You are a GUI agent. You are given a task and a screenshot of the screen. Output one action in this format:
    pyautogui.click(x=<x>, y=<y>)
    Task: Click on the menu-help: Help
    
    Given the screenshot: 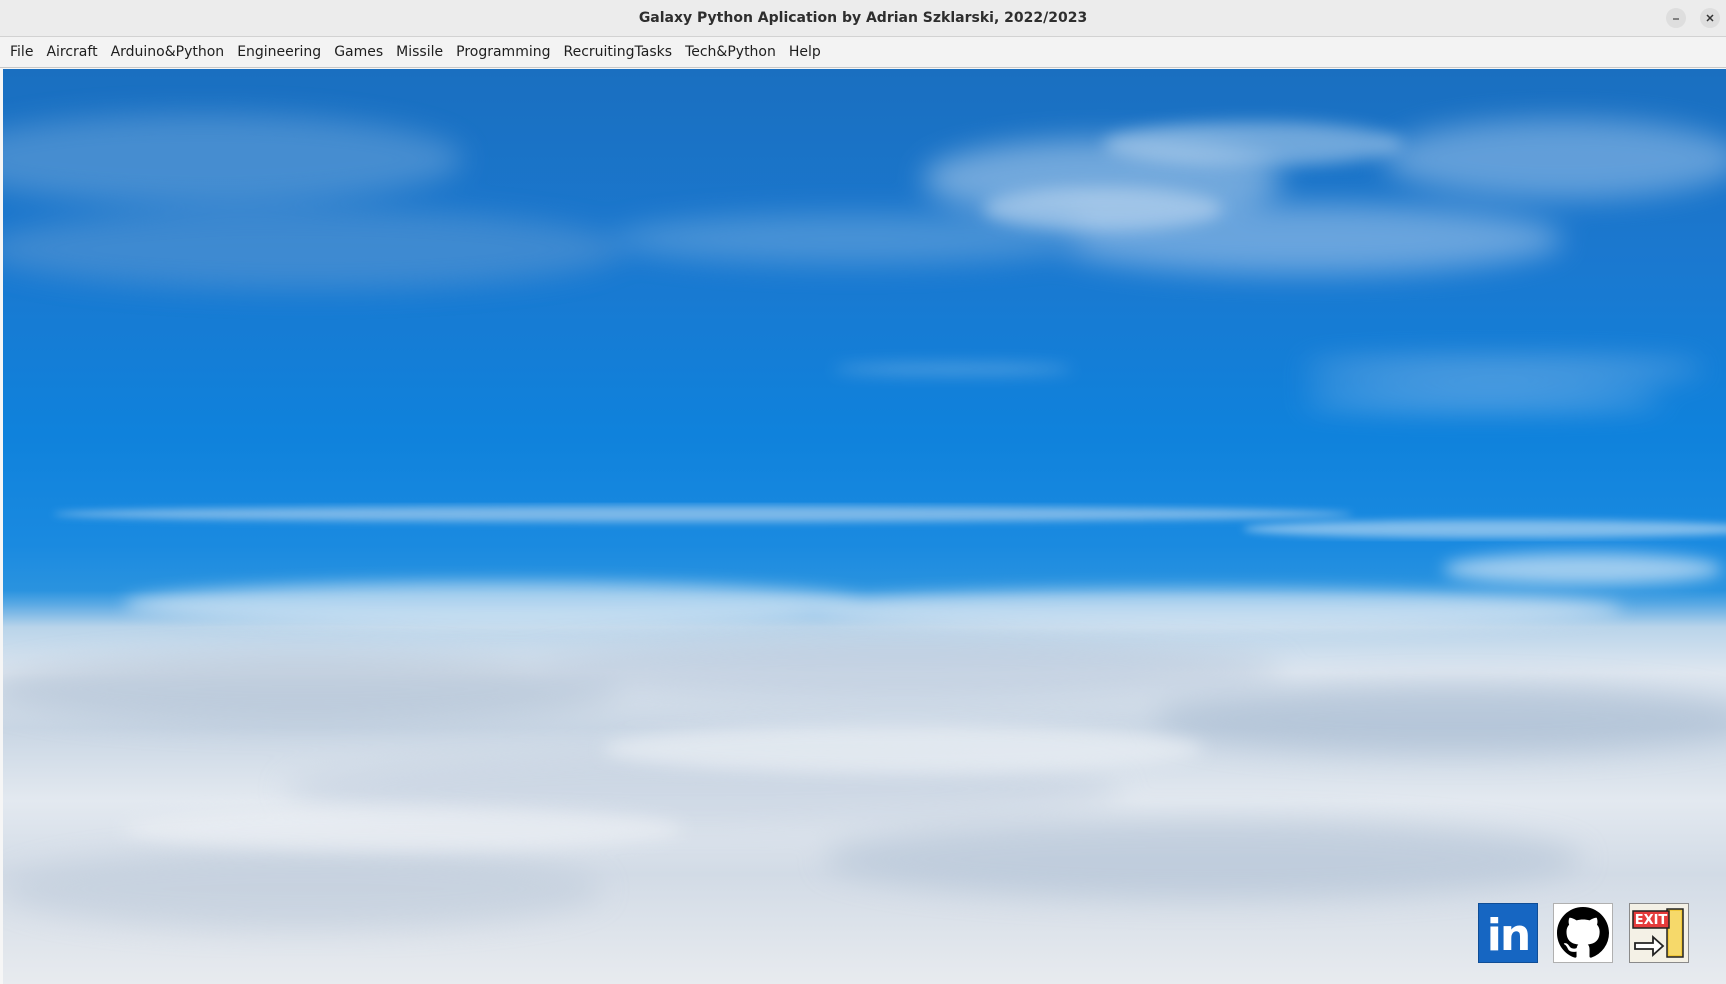 What is the action you would take?
    pyautogui.click(x=805, y=52)
    